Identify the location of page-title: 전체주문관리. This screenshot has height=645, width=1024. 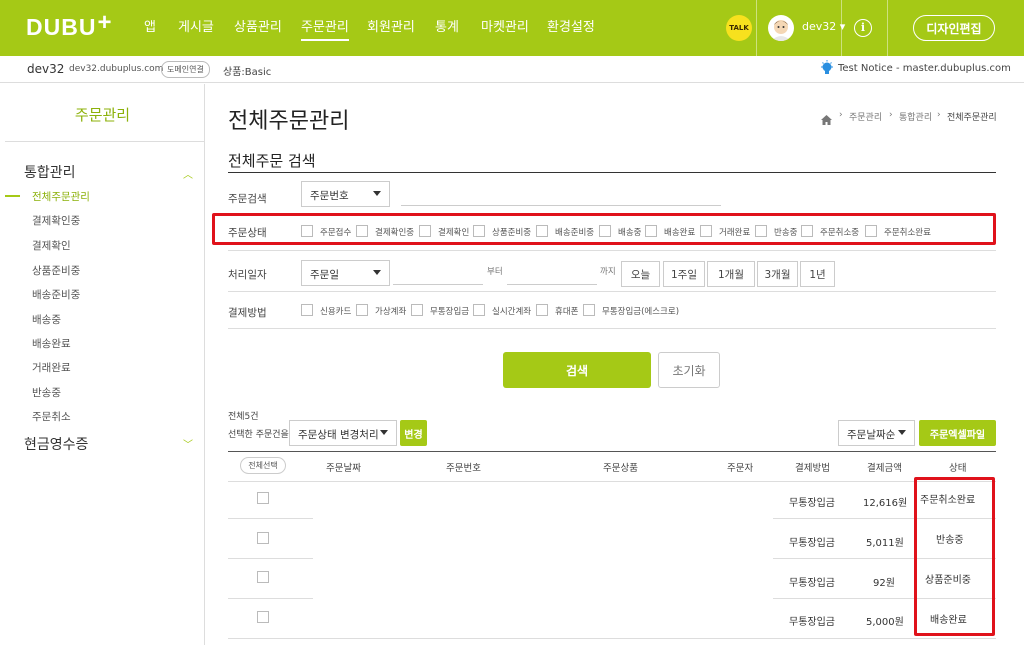
(289, 121).